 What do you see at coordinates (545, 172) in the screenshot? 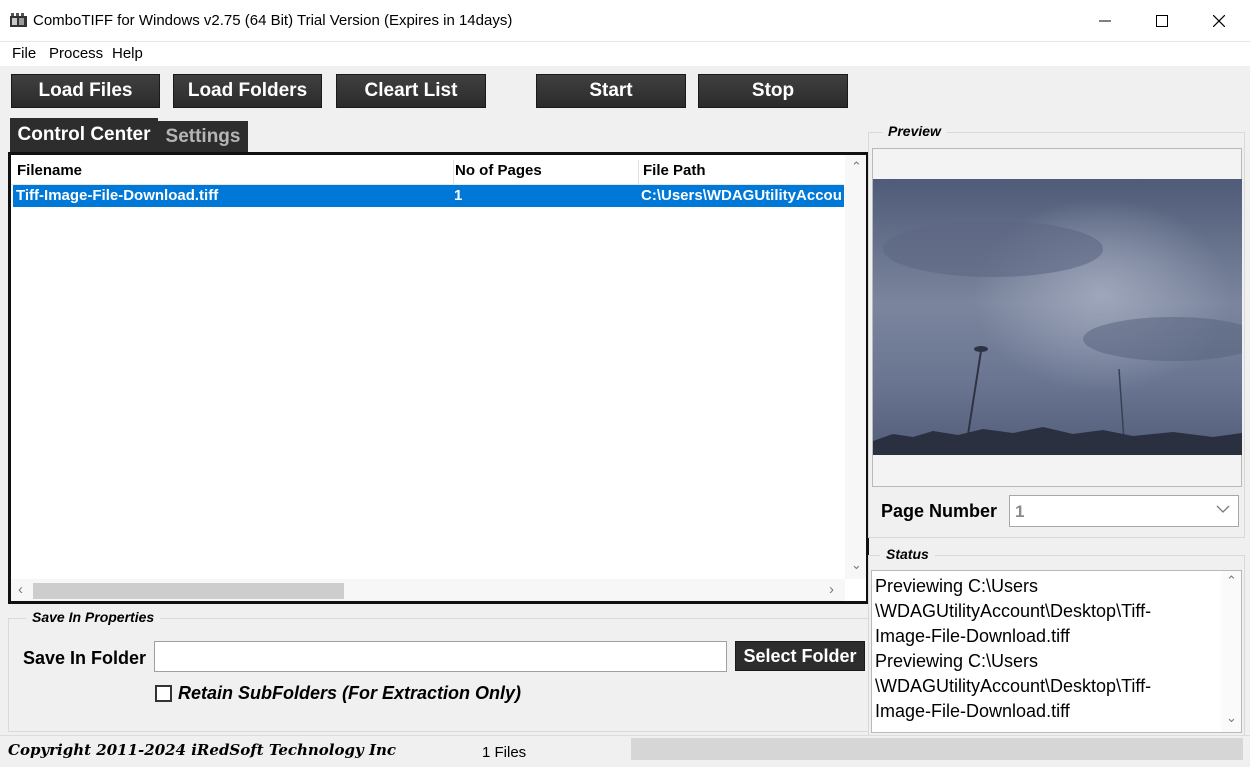
I see `column-header-pages: No of Pages` at bounding box center [545, 172].